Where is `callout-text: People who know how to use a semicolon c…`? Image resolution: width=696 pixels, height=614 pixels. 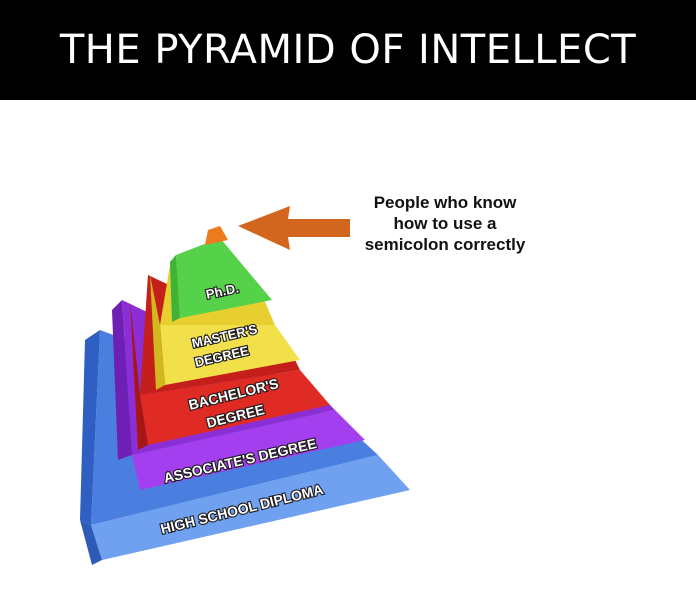
callout-text: People who know how to use a semicolon c… is located at coordinates (445, 223).